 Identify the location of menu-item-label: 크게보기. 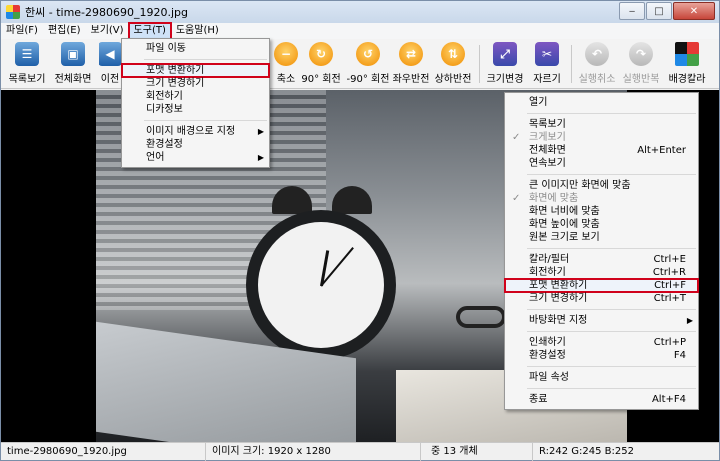
(547, 137).